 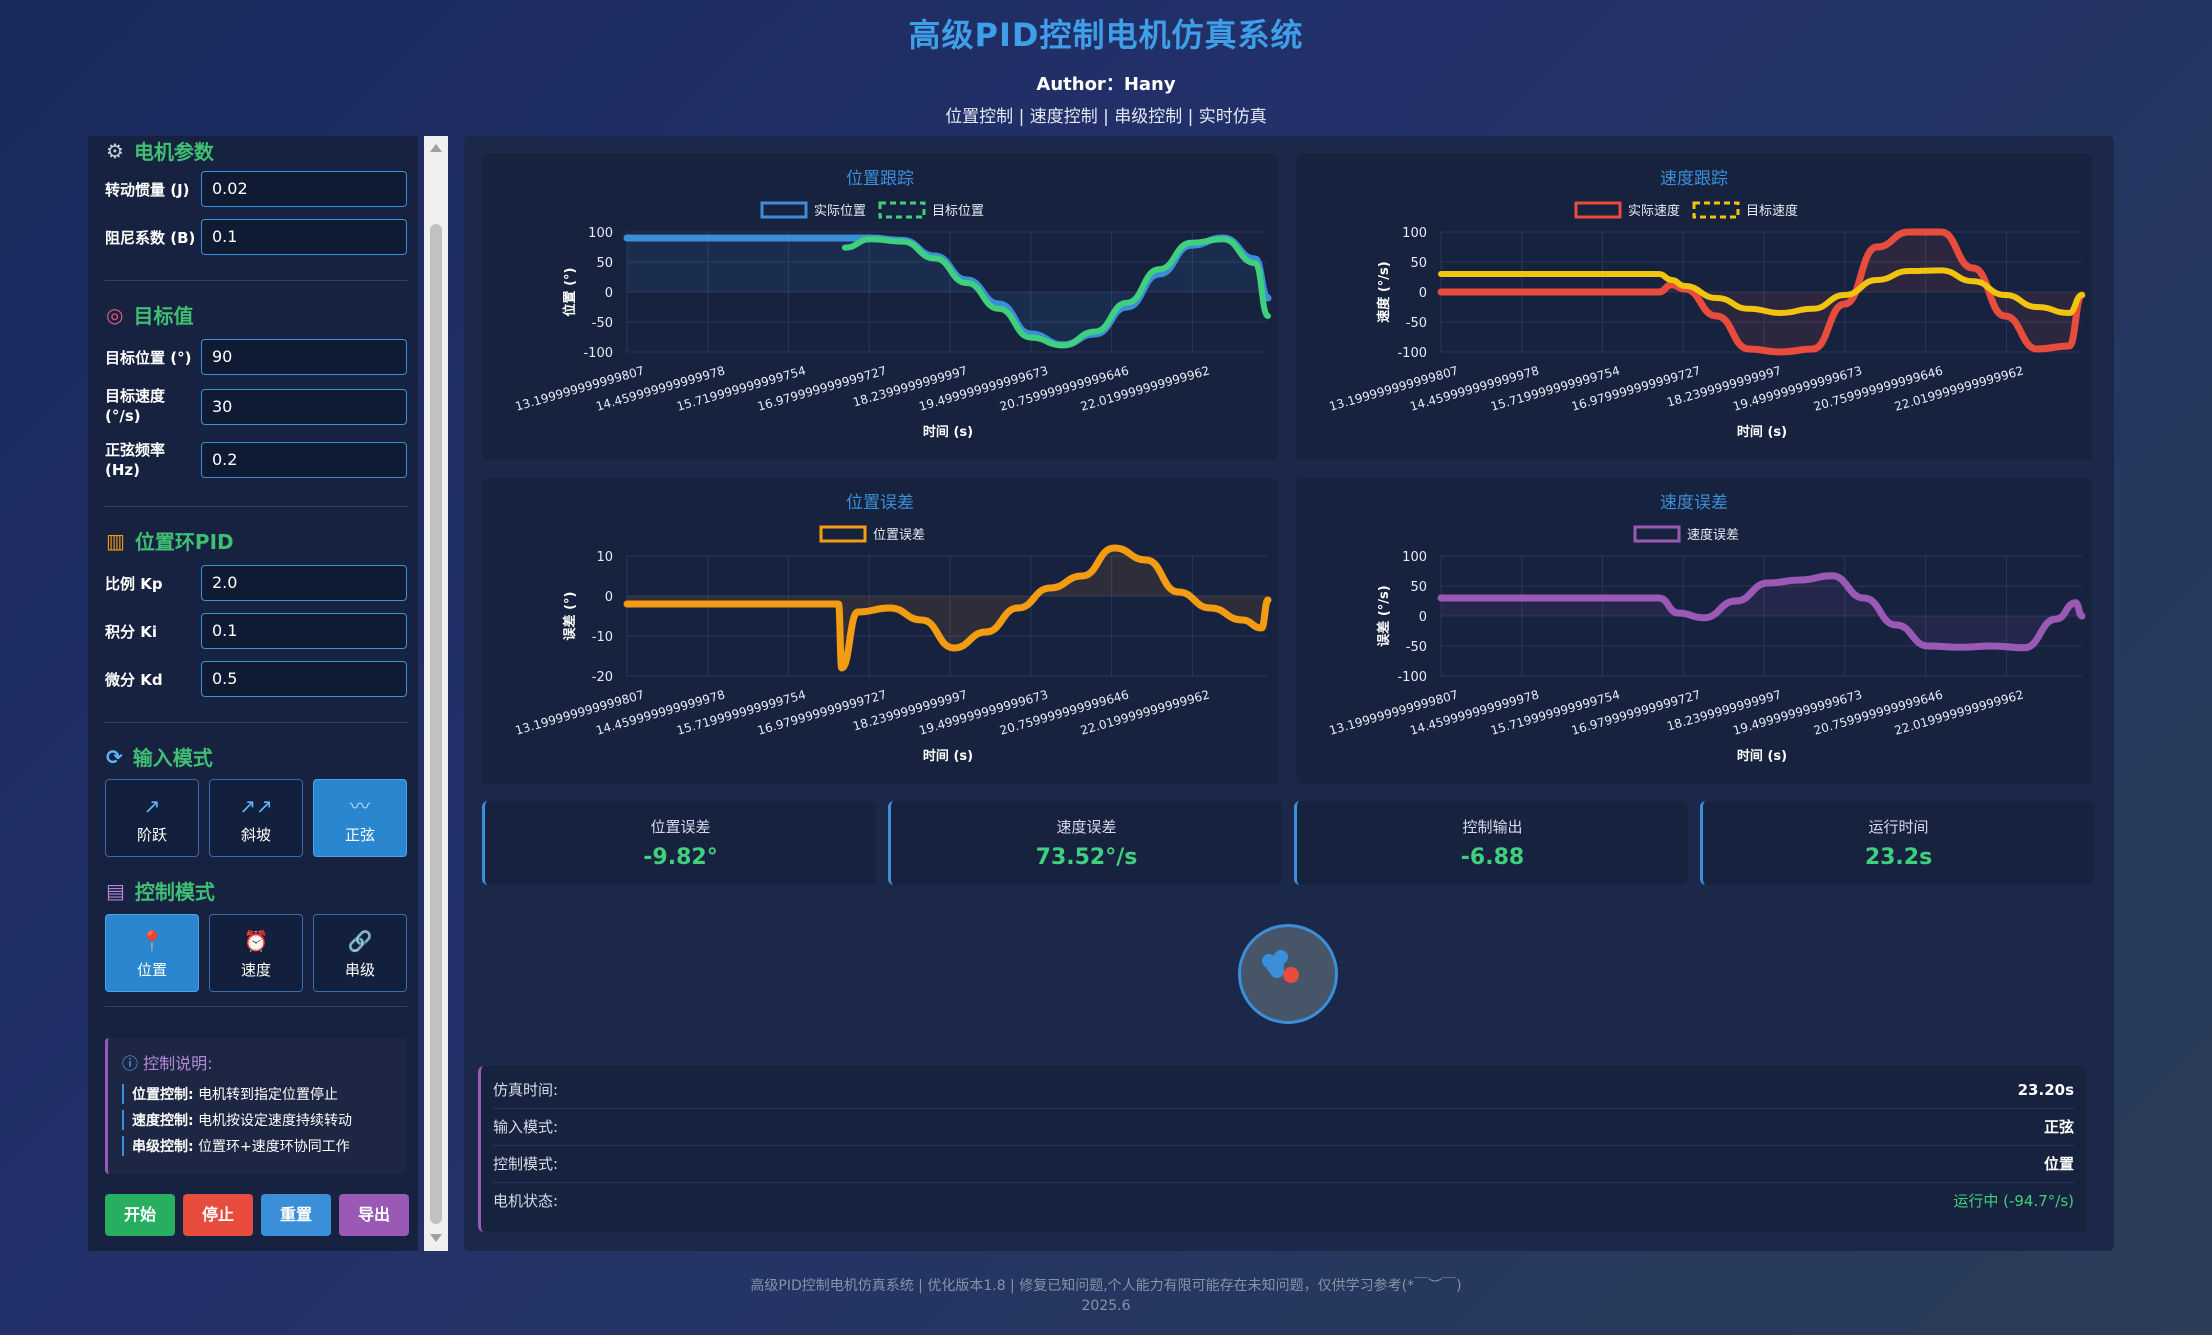 I want to click on kp-input: 2.0, so click(x=304, y=583).